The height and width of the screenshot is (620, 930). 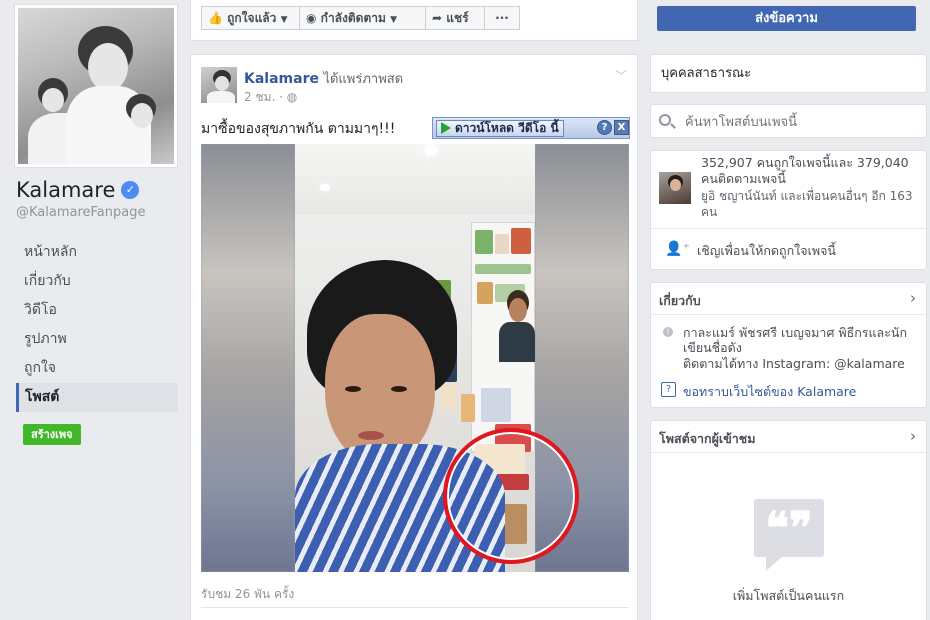 I want to click on liked-button: 👍 ถูกใจแล้ว ▼, so click(x=250, y=18).